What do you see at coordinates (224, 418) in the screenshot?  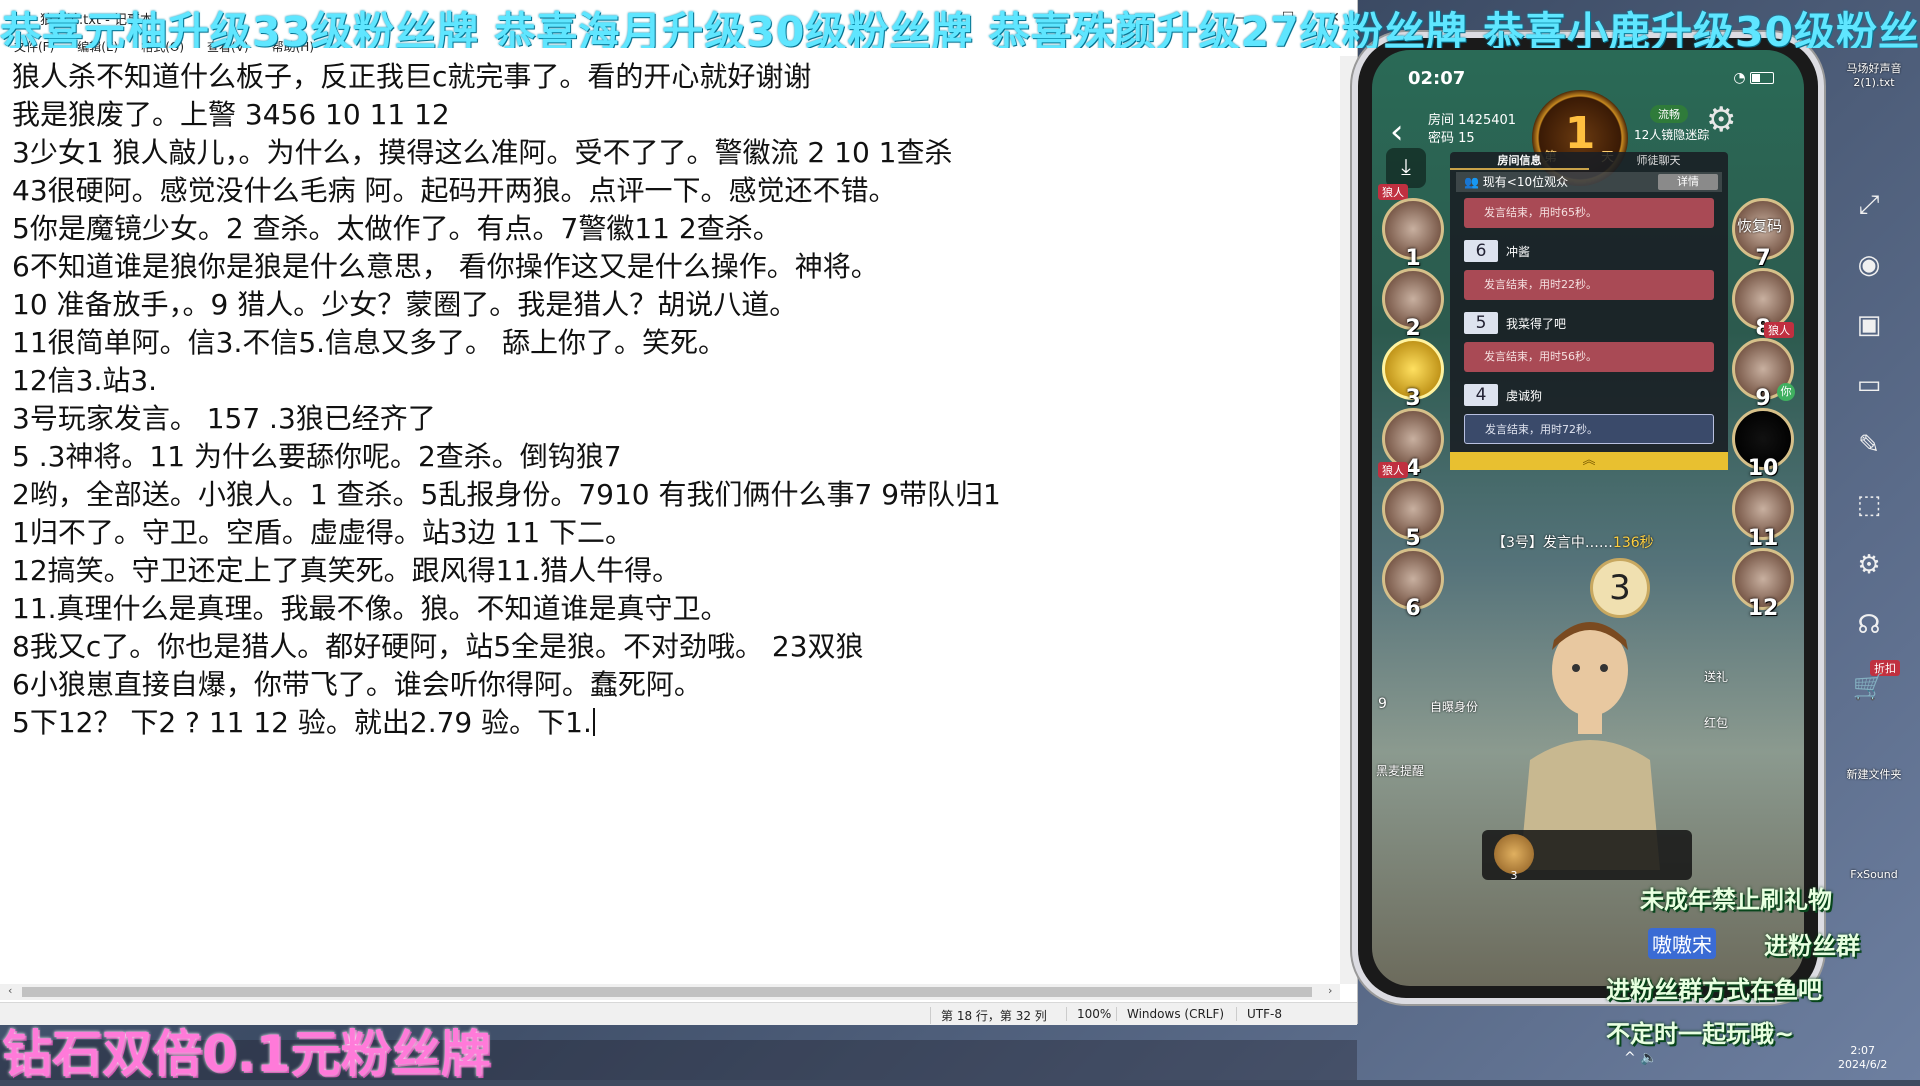 I see `text-line: 3号玩家发言。 157 .3狼已经齐了` at bounding box center [224, 418].